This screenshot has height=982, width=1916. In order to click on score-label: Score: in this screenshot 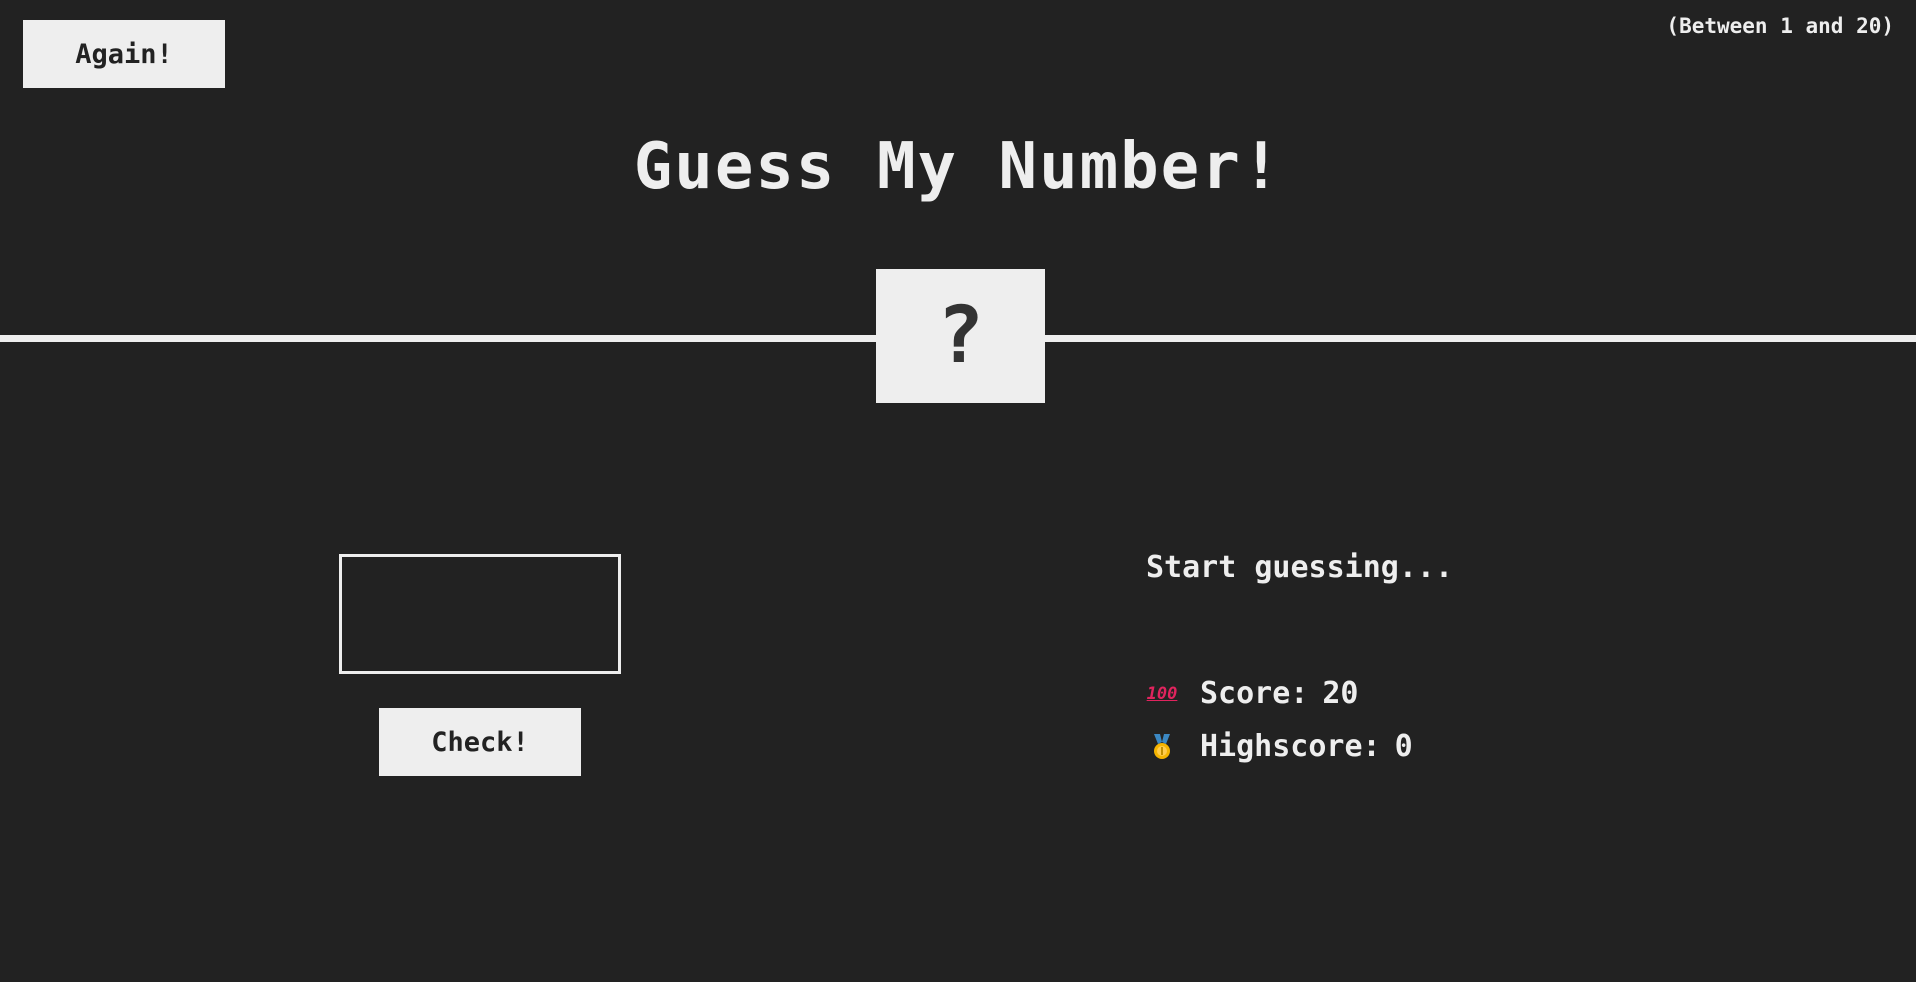, I will do `click(1254, 693)`.